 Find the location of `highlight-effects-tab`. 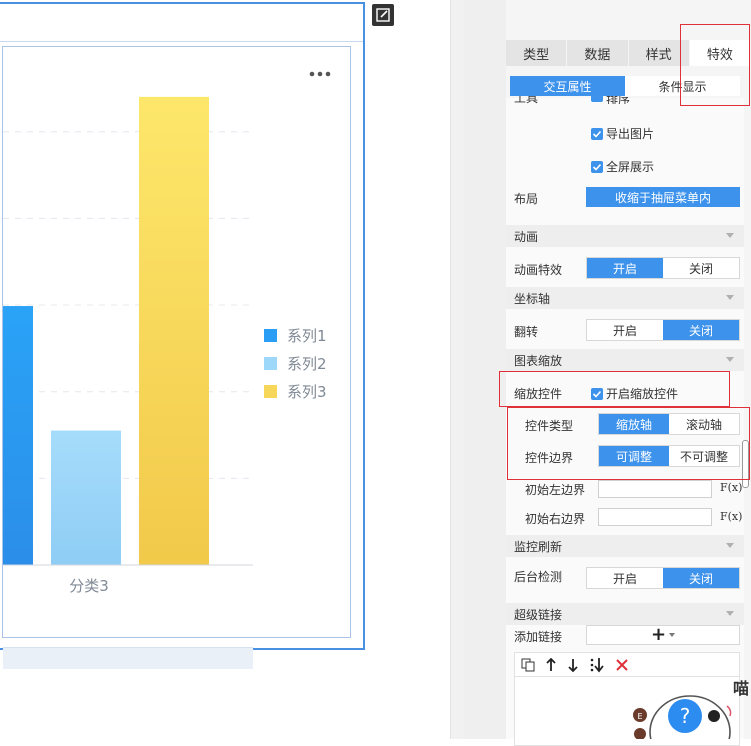

highlight-effects-tab is located at coordinates (715, 65).